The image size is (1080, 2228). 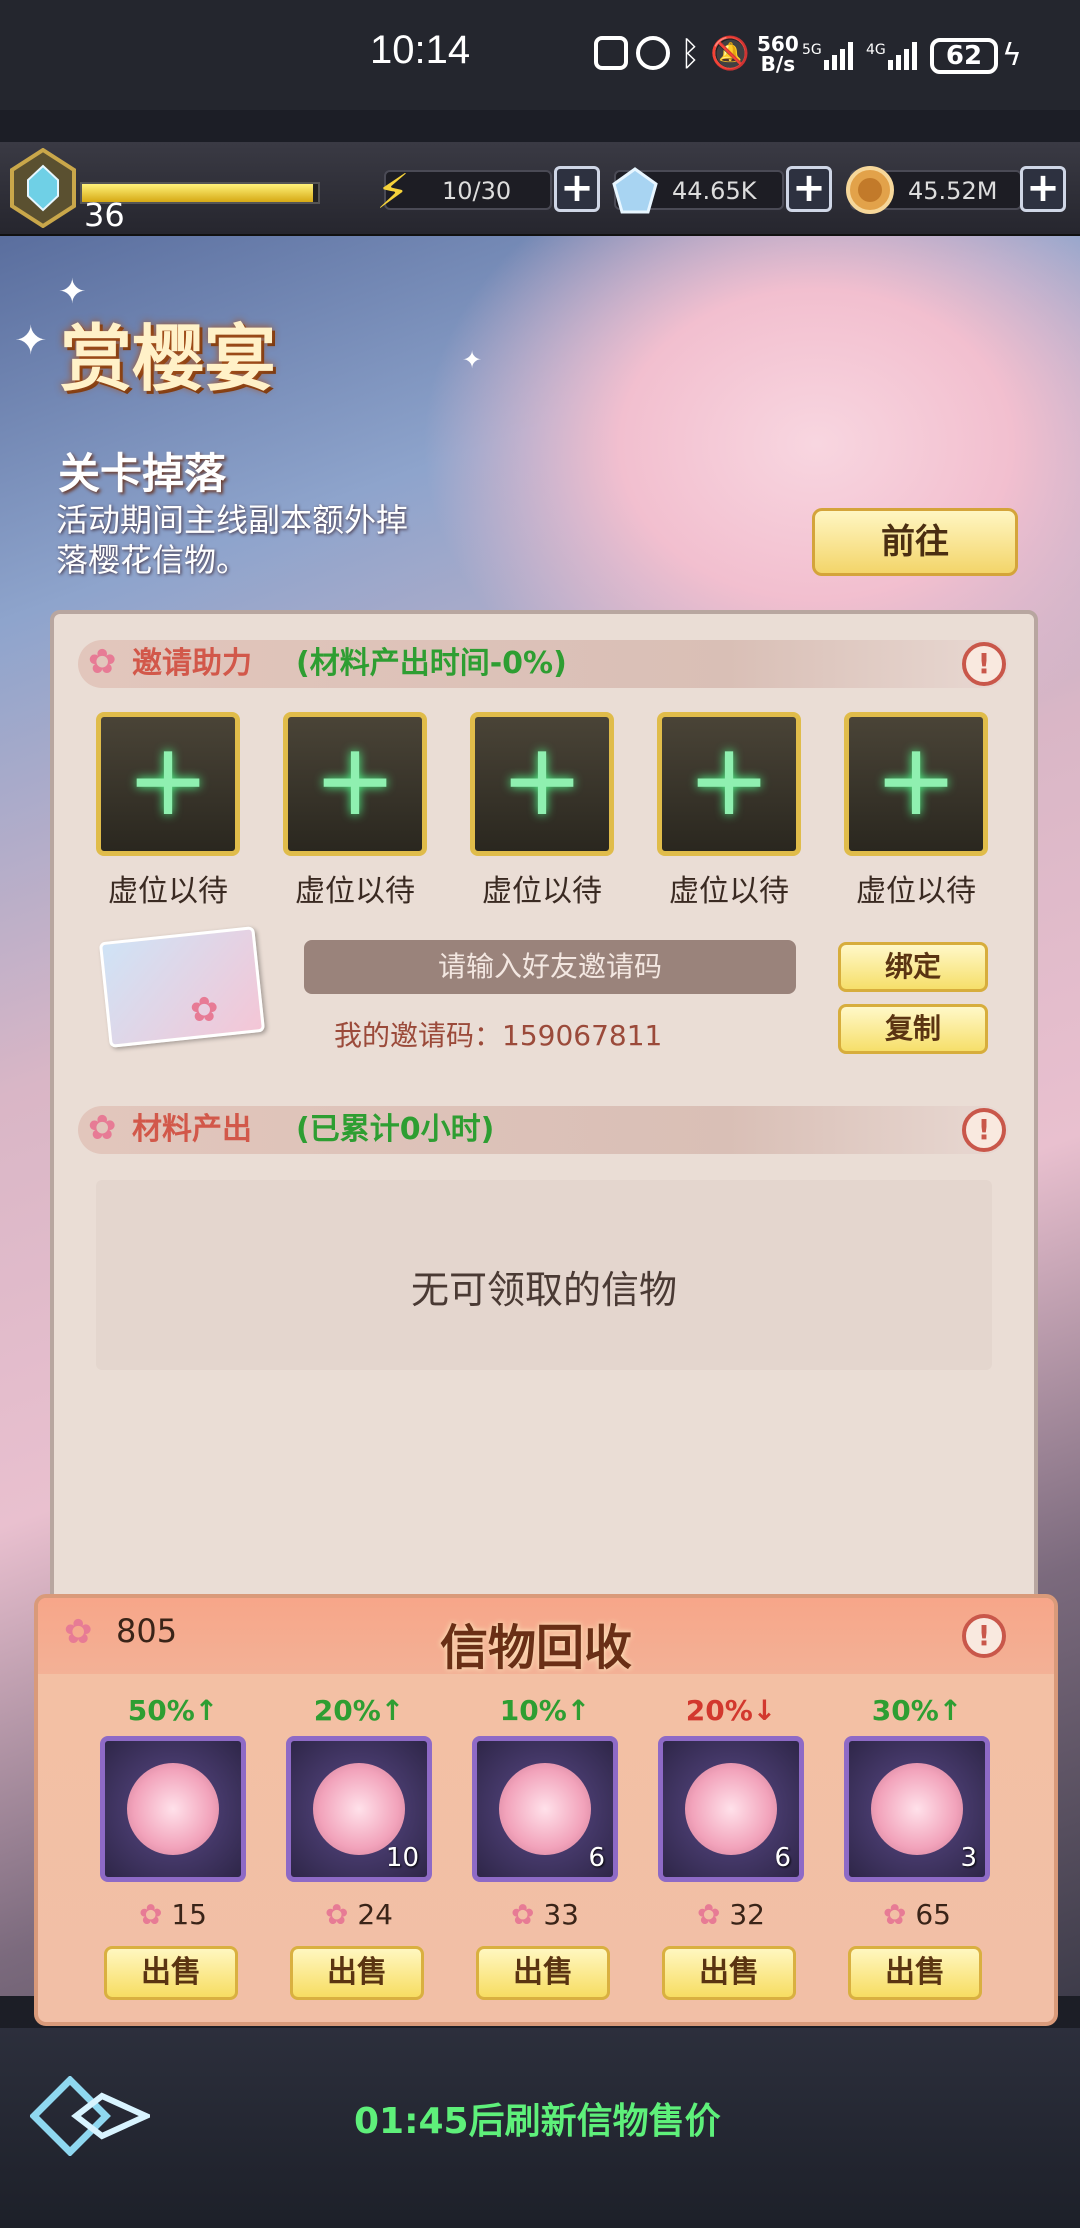 I want to click on invite-info-icon: !, so click(x=984, y=664).